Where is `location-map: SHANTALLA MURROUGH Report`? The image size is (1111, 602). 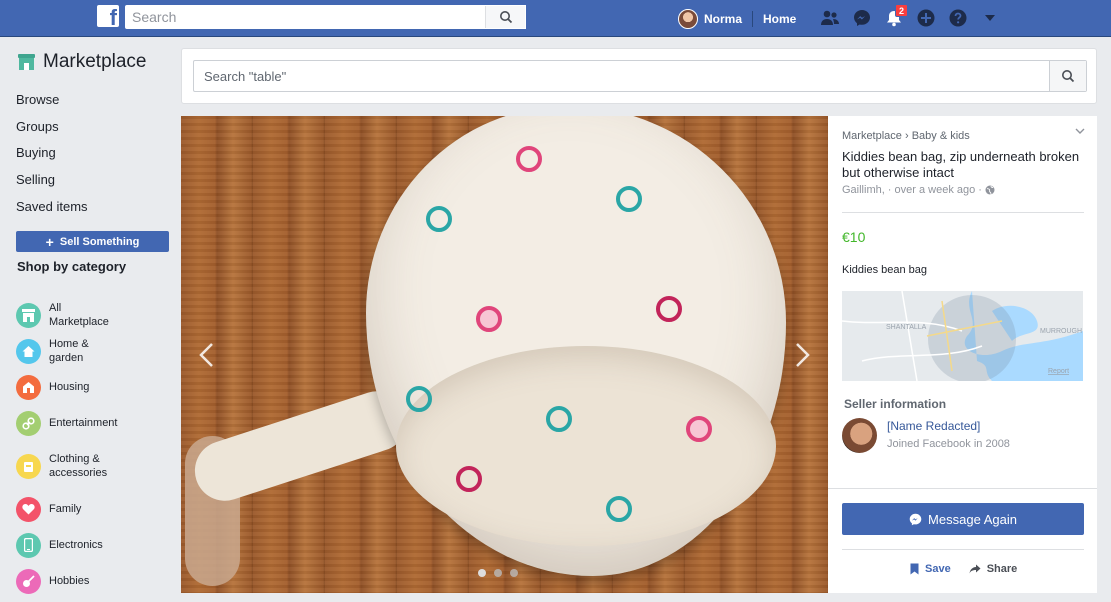 location-map: SHANTALLA MURROUGH Report is located at coordinates (962, 336).